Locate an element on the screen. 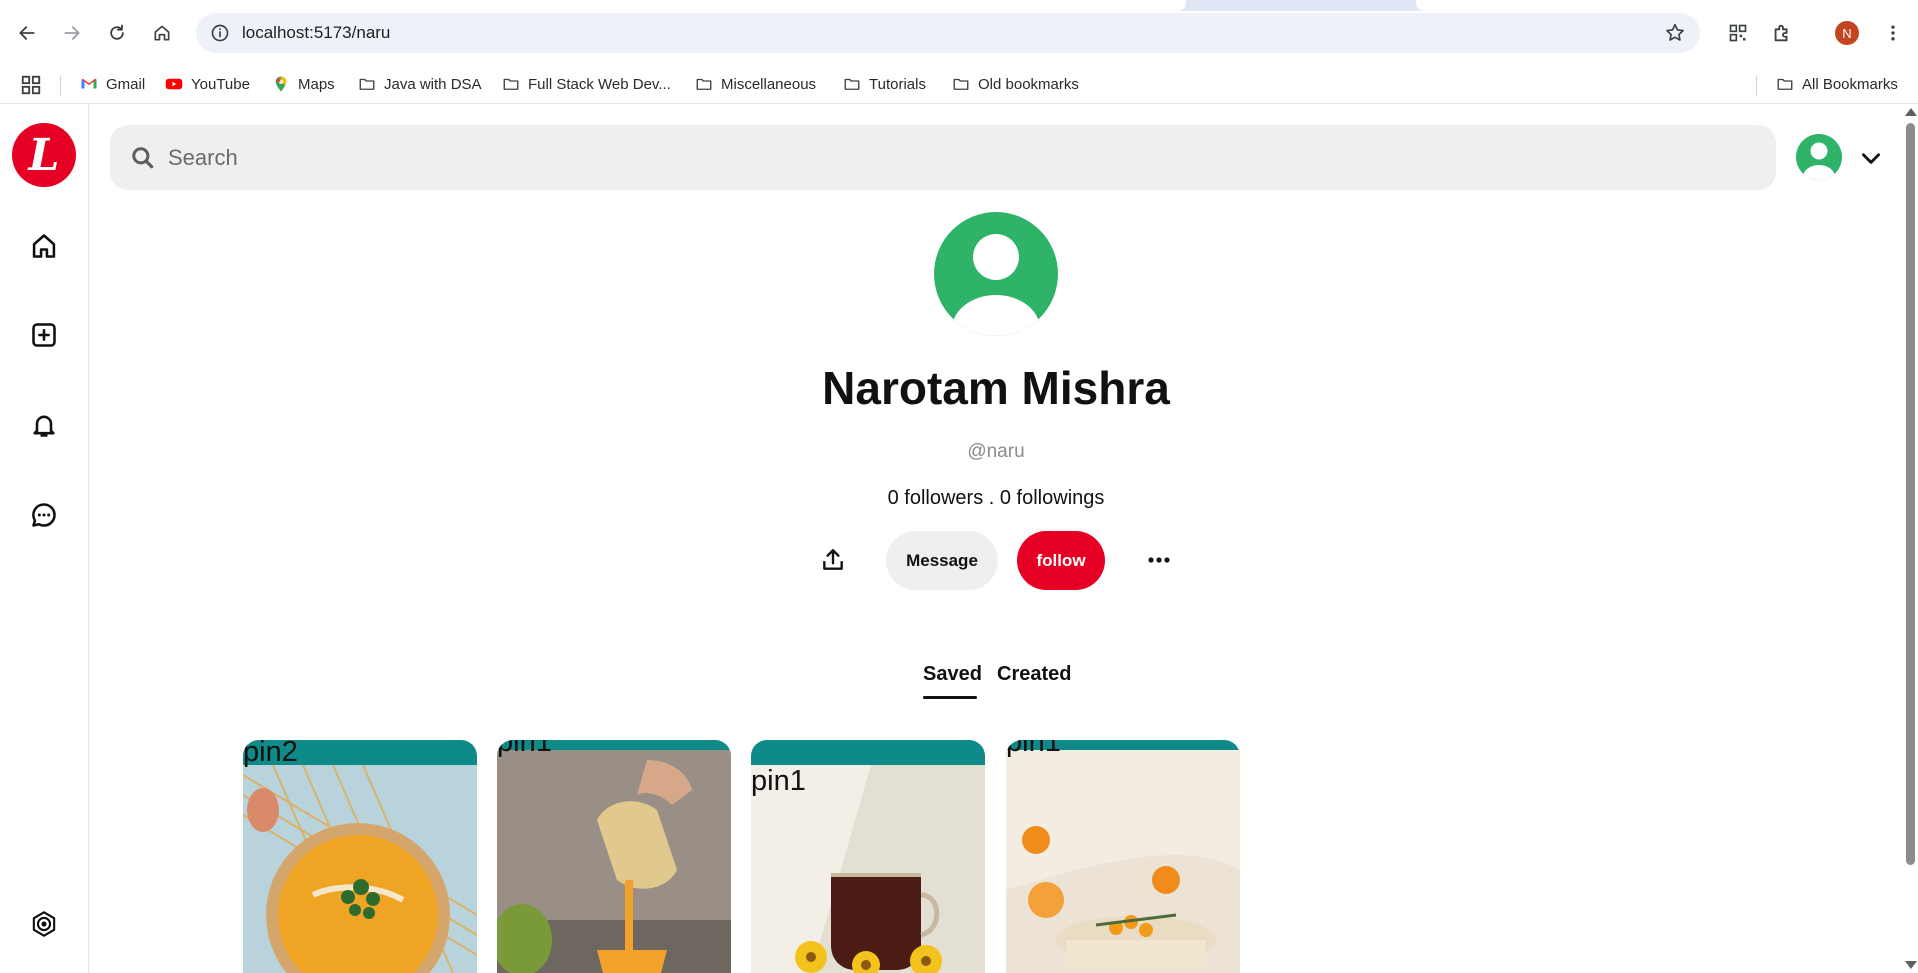 Image resolution: width=1918 pixels, height=973 pixels. forward-button is located at coordinates (72, 33).